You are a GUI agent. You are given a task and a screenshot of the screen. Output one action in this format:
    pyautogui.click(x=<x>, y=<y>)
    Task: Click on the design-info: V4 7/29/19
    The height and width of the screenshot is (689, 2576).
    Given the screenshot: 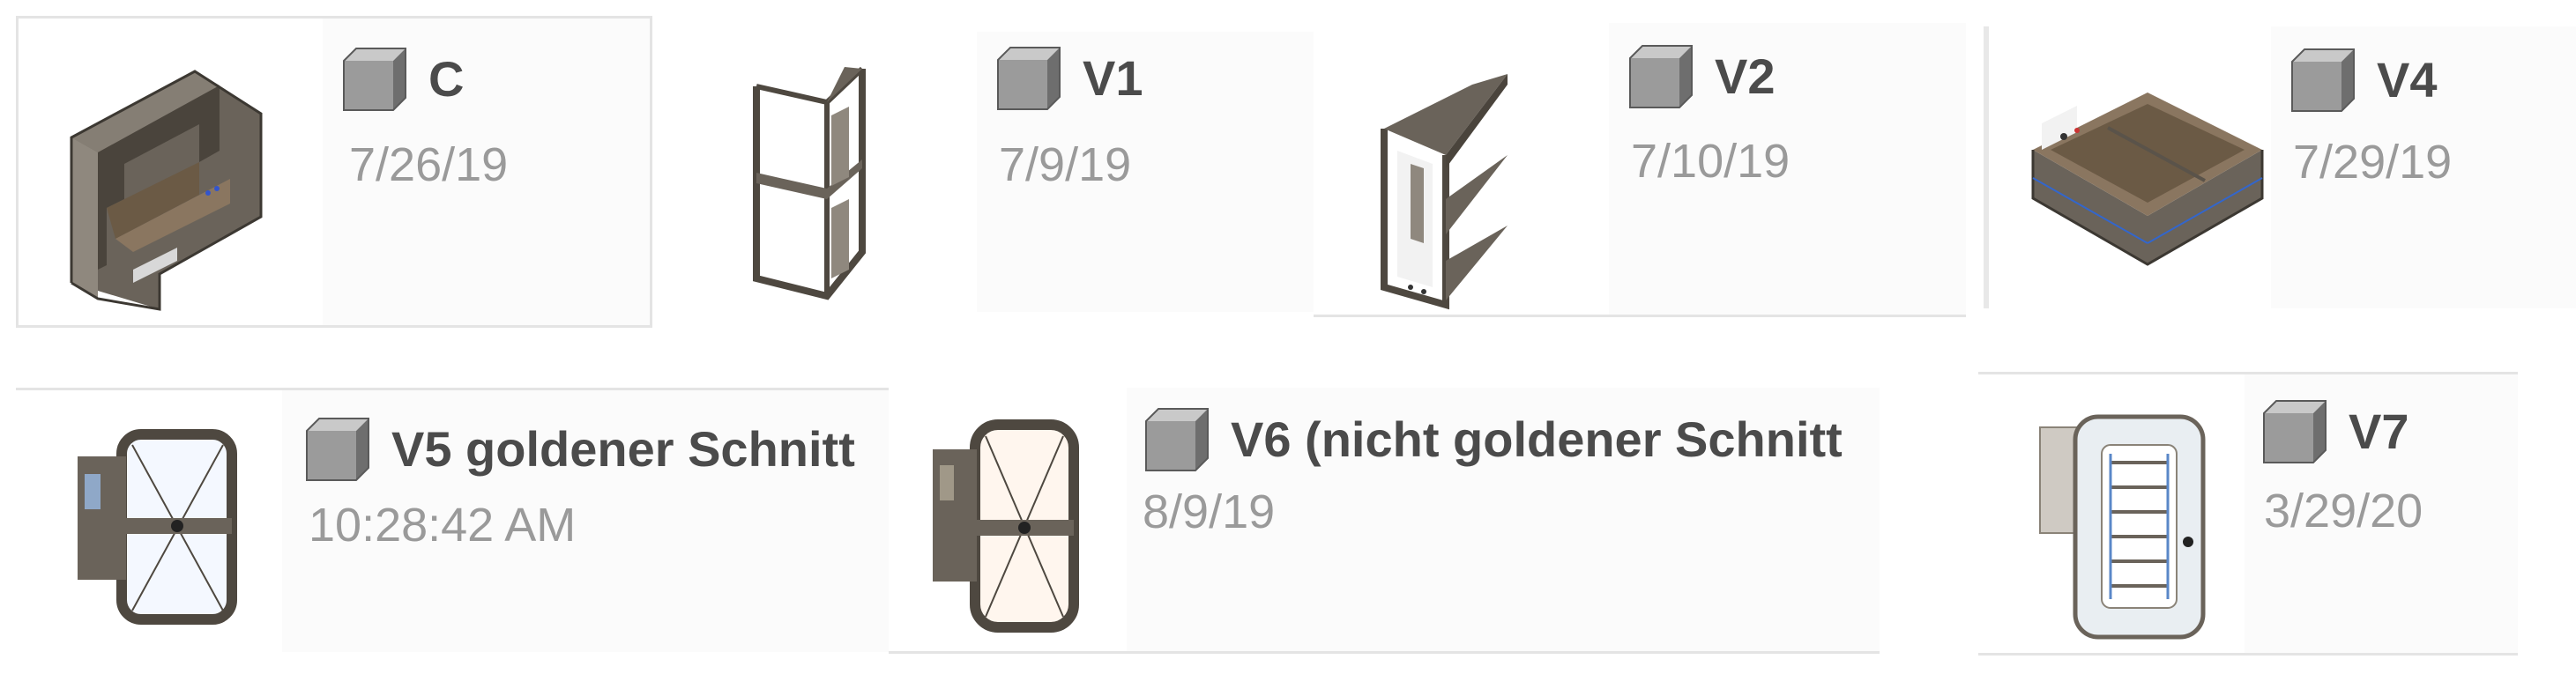 What is the action you would take?
    pyautogui.click(x=2424, y=167)
    